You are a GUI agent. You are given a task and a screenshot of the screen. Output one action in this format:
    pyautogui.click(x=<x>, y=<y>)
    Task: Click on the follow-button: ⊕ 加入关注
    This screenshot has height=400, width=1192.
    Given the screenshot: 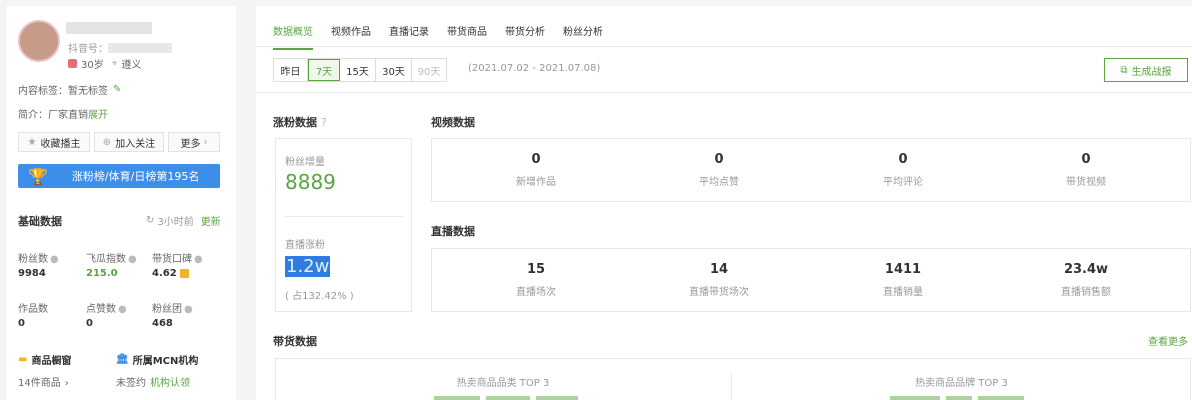 What is the action you would take?
    pyautogui.click(x=129, y=142)
    